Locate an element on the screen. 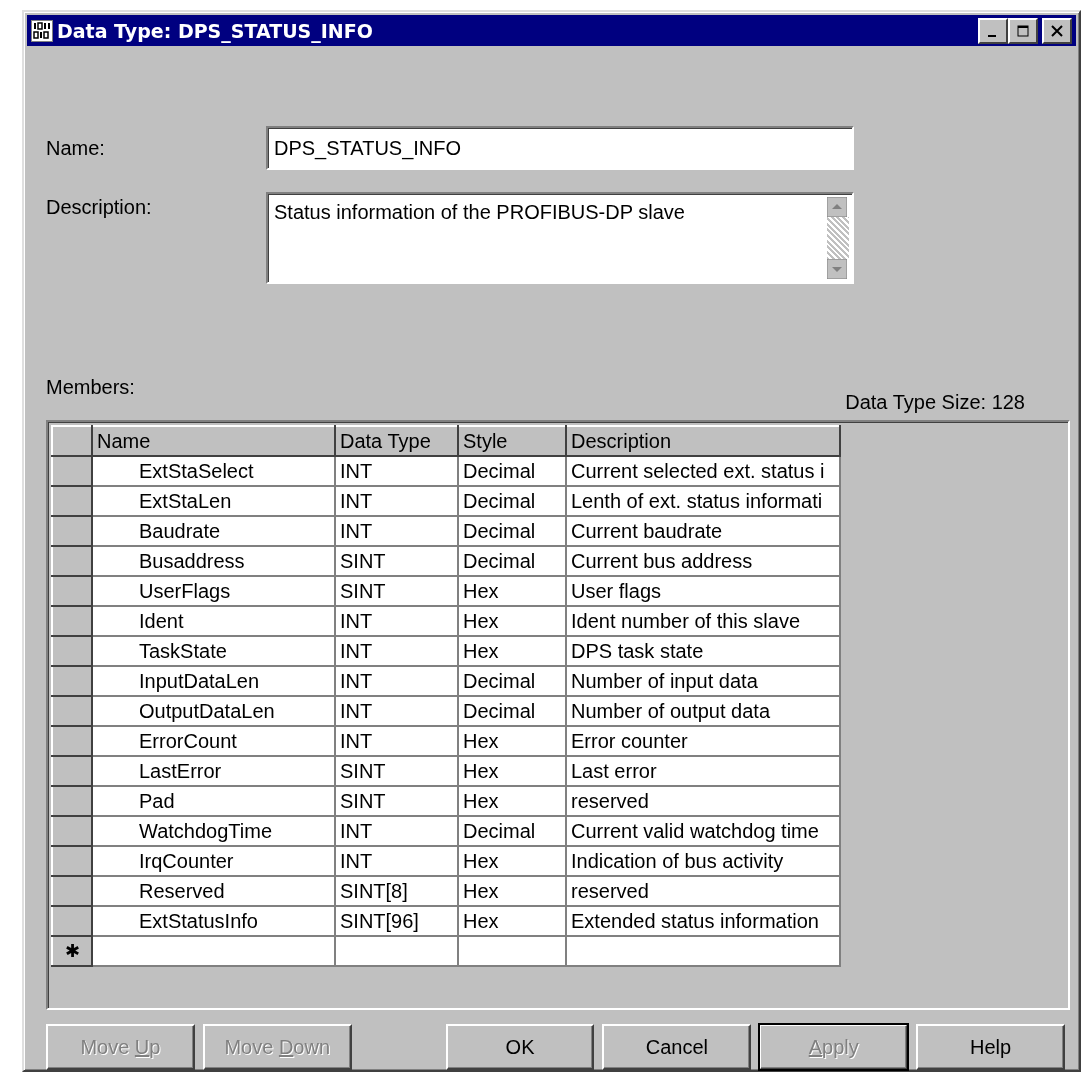  table-cell: Indication of bus activity is located at coordinates (703, 861).